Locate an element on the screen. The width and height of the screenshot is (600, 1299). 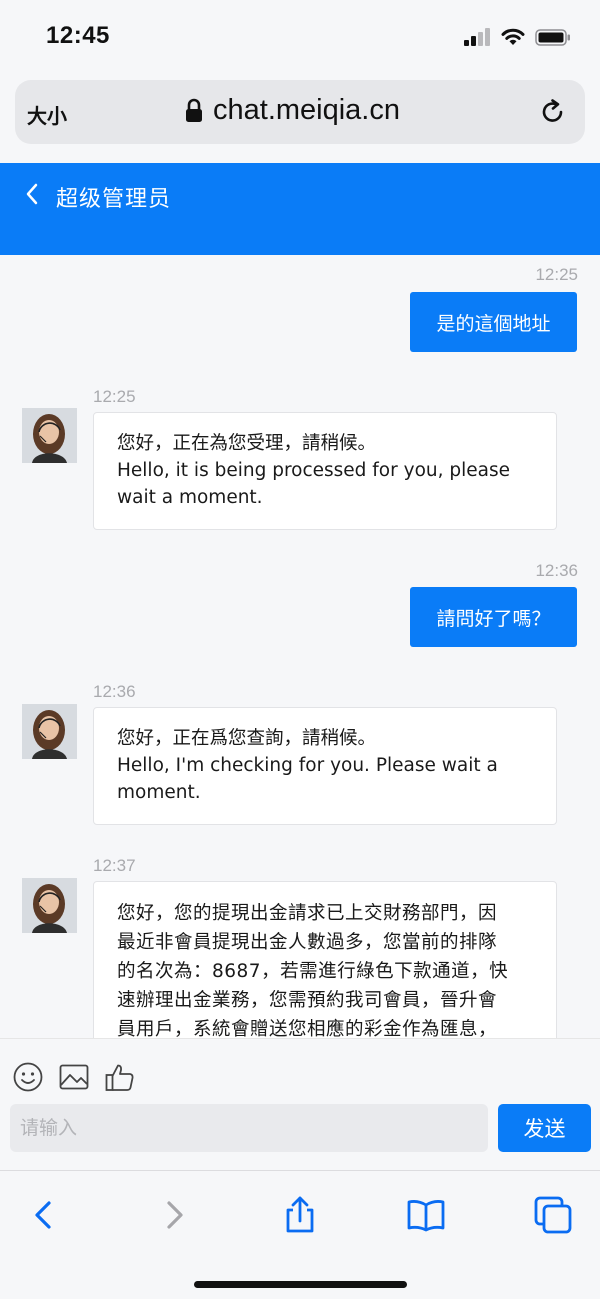
message-line: 您好，您的提現出金請求已上交財務部門，因 is located at coordinates (307, 913).